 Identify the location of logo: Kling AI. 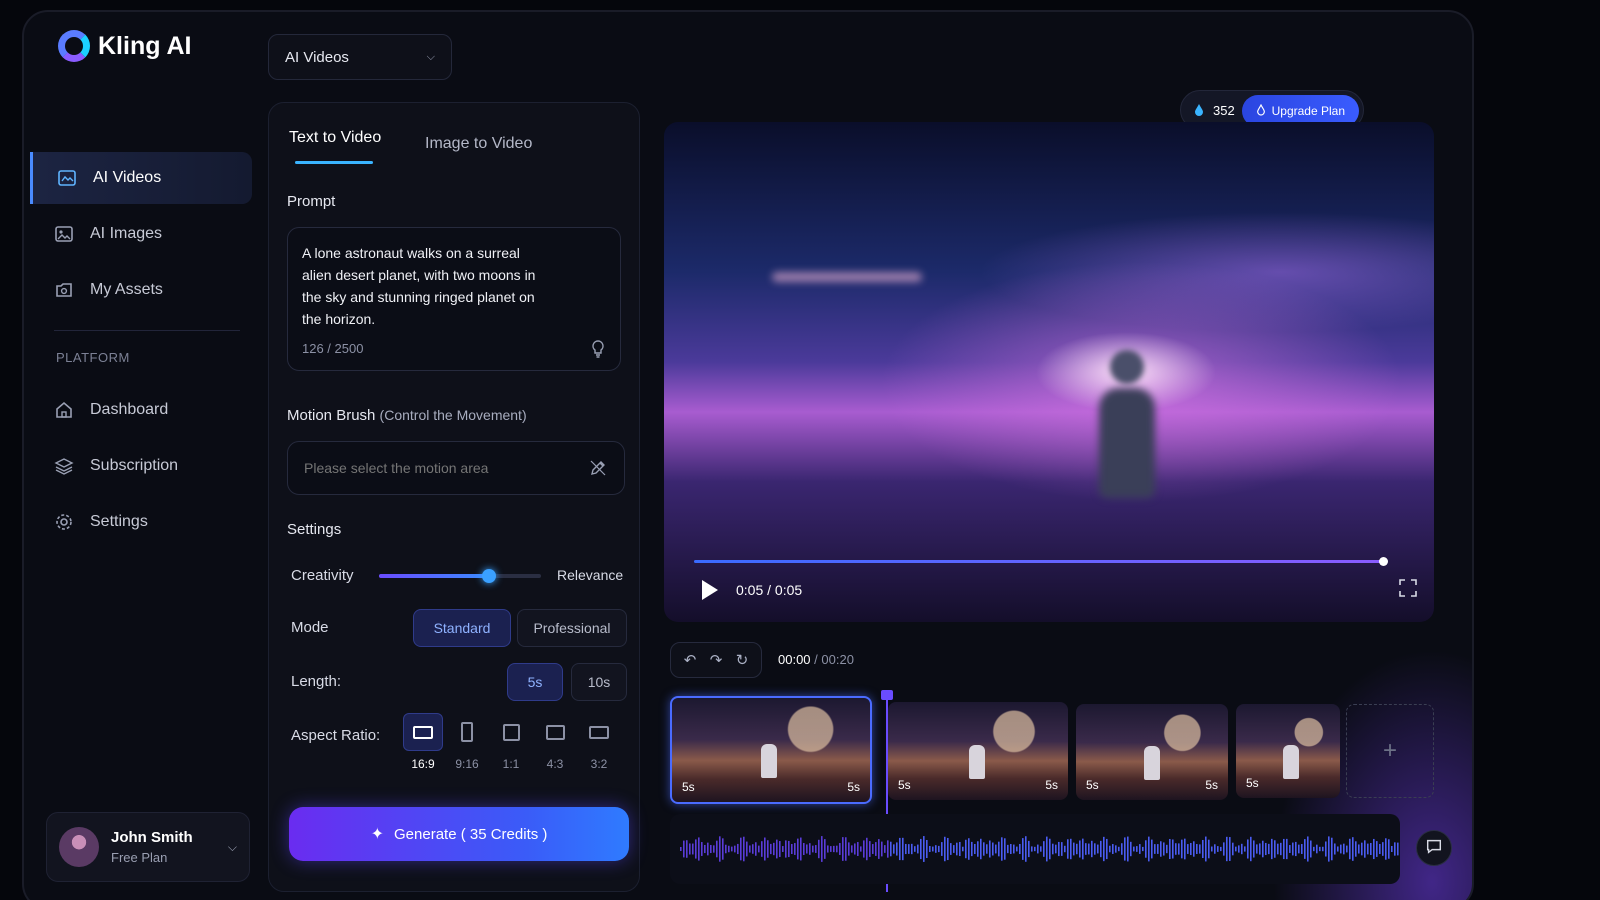
(125, 46).